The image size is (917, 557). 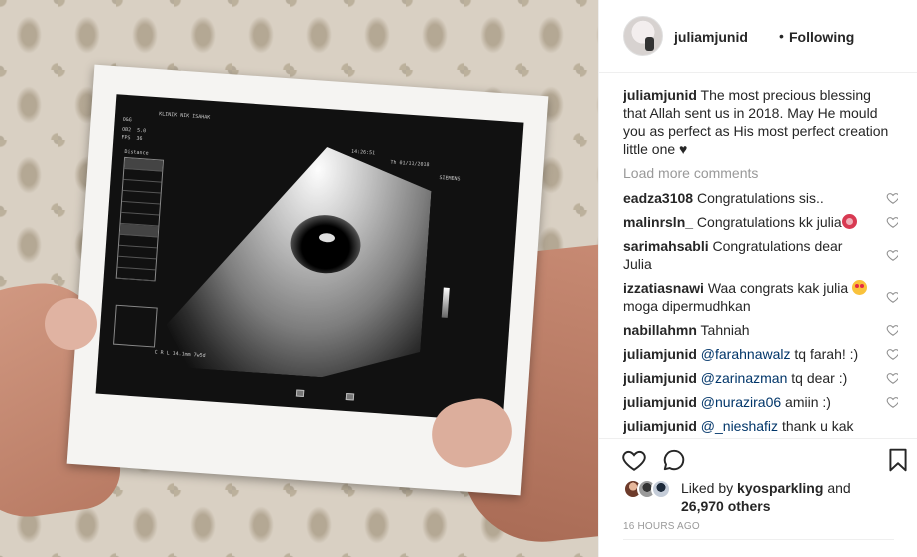 What do you see at coordinates (445, 302) in the screenshot?
I see `scan-gauge` at bounding box center [445, 302].